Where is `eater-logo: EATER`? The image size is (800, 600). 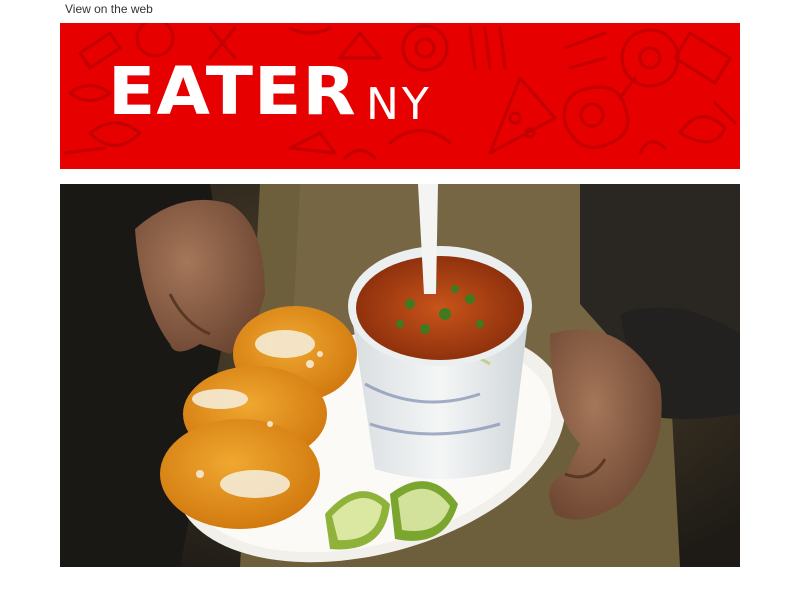
eater-logo: EATER is located at coordinates (232, 91).